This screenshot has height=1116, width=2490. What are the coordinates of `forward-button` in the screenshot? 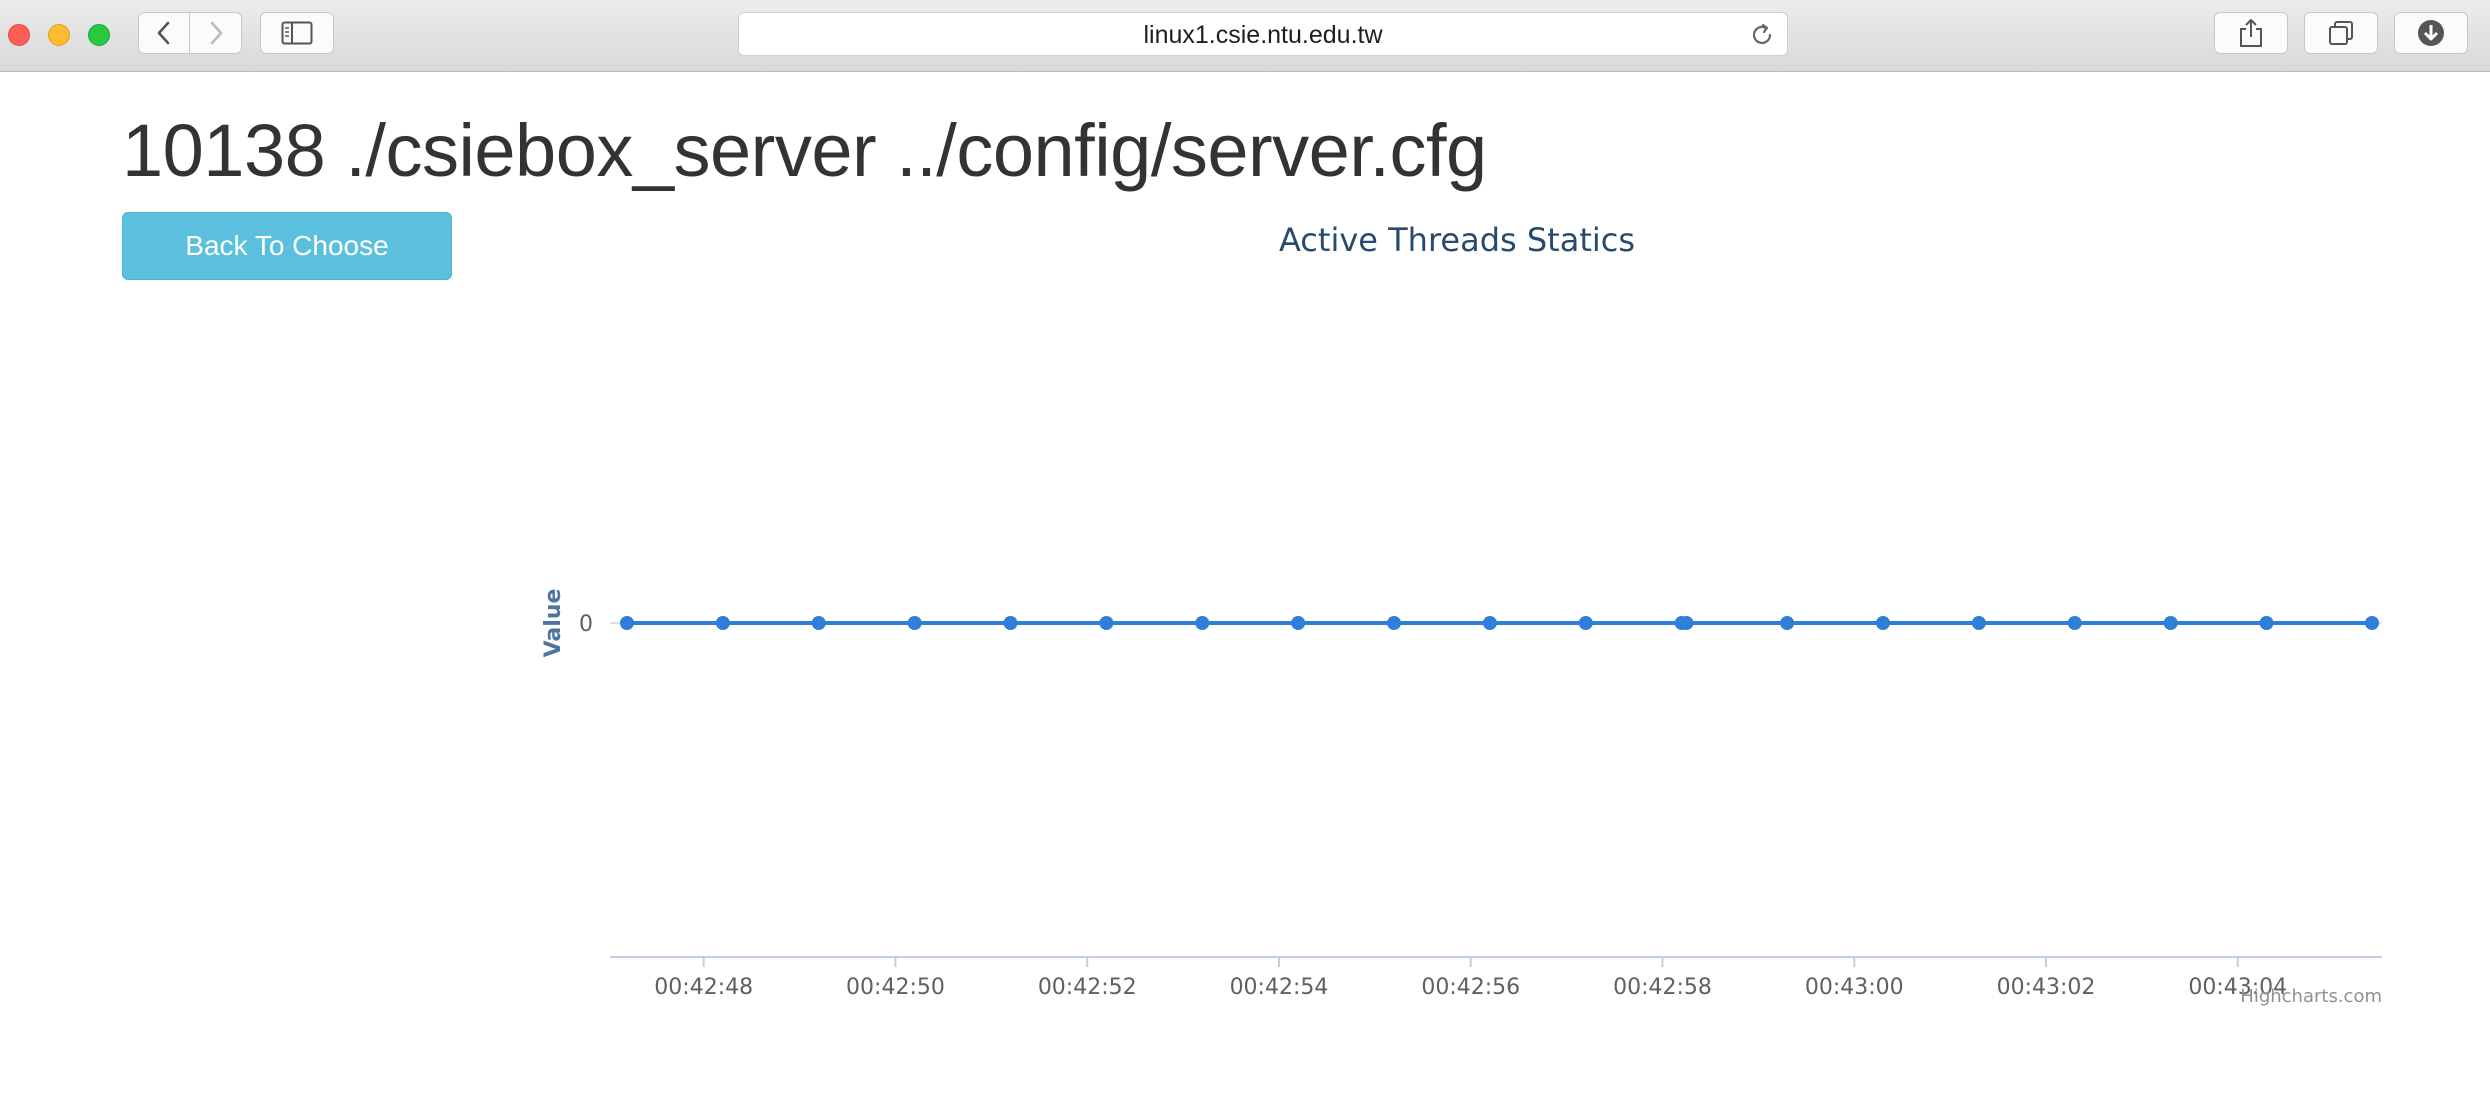 It's located at (216, 33).